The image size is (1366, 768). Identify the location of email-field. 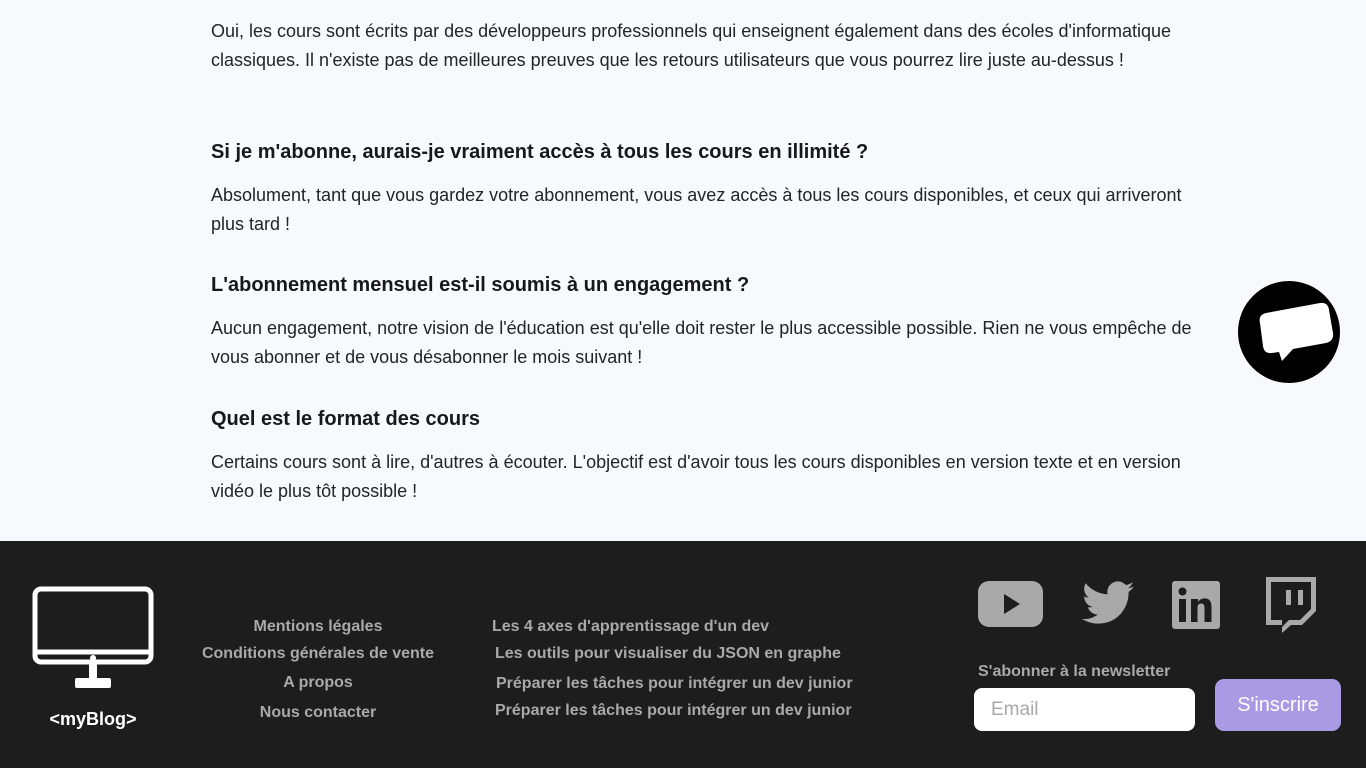
(1084, 709).